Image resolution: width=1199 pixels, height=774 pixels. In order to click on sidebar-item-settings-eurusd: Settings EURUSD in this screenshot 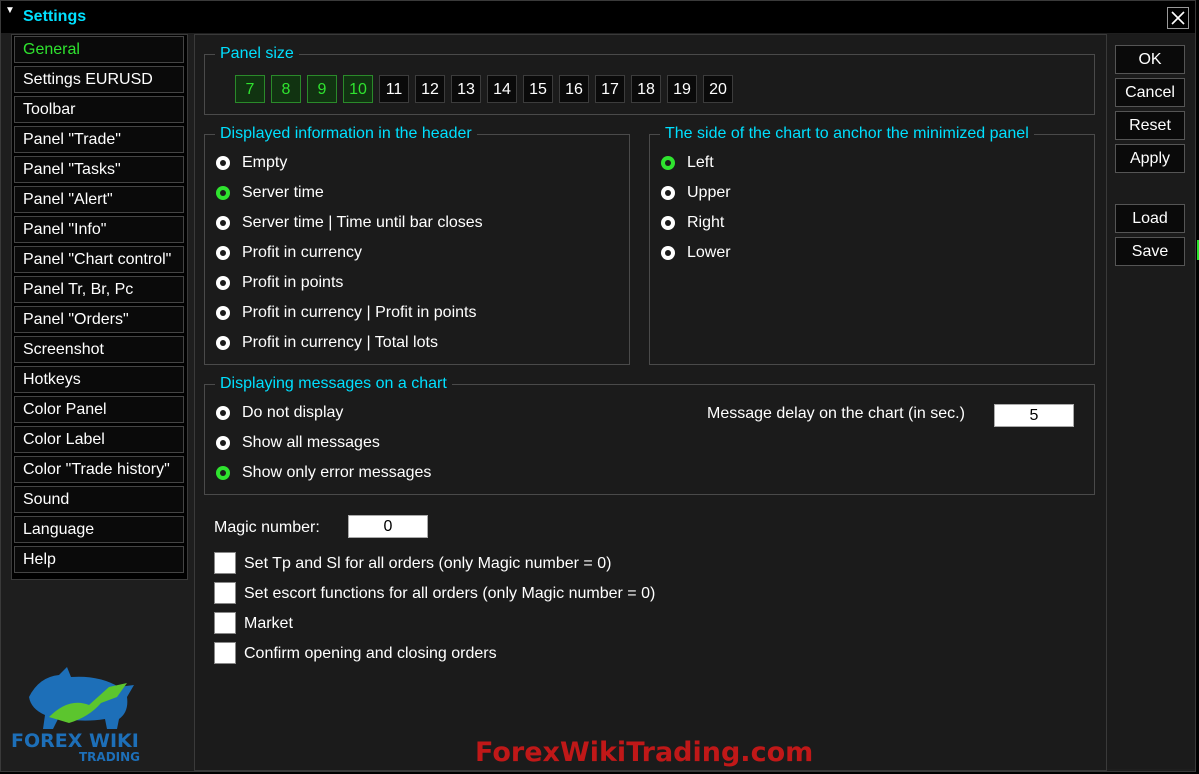, I will do `click(99, 79)`.